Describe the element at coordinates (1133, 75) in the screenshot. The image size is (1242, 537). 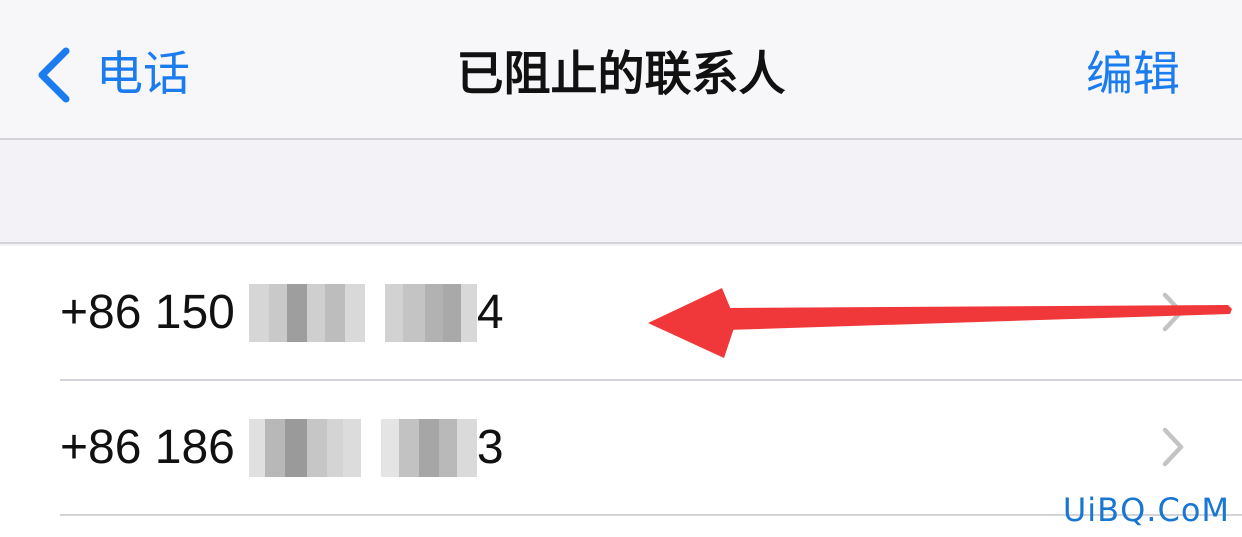
I see `edit-button: 编辑` at that location.